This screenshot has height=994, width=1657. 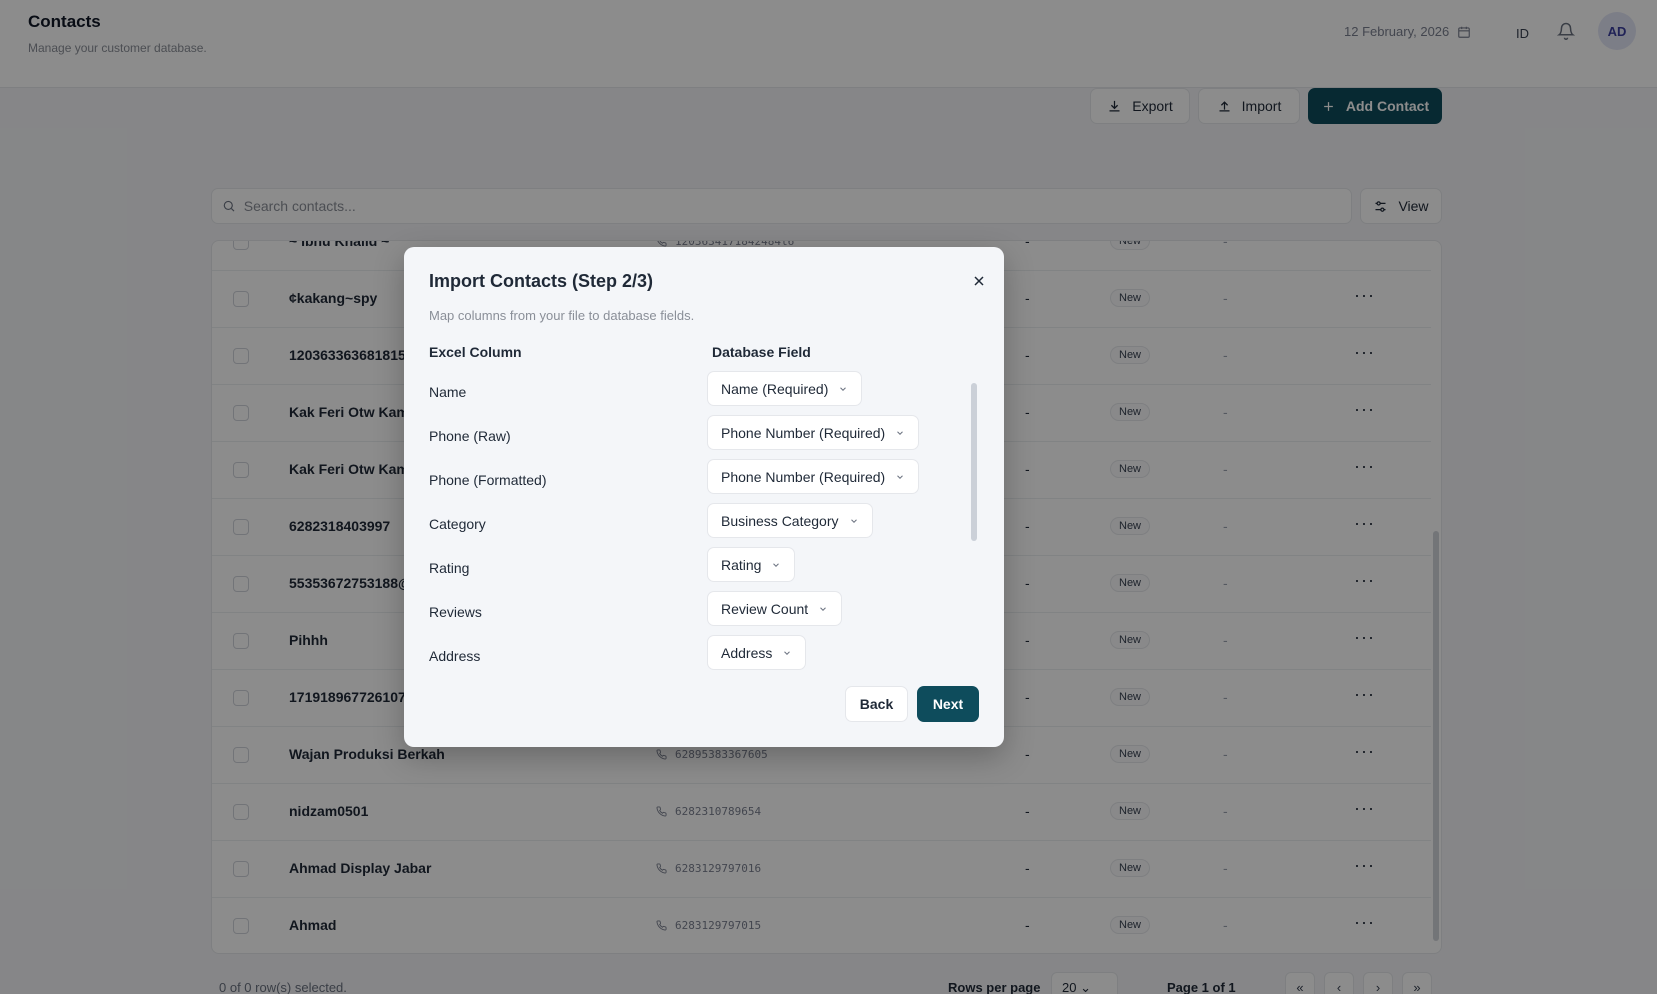 I want to click on database-field-value: Review Count, so click(x=765, y=608).